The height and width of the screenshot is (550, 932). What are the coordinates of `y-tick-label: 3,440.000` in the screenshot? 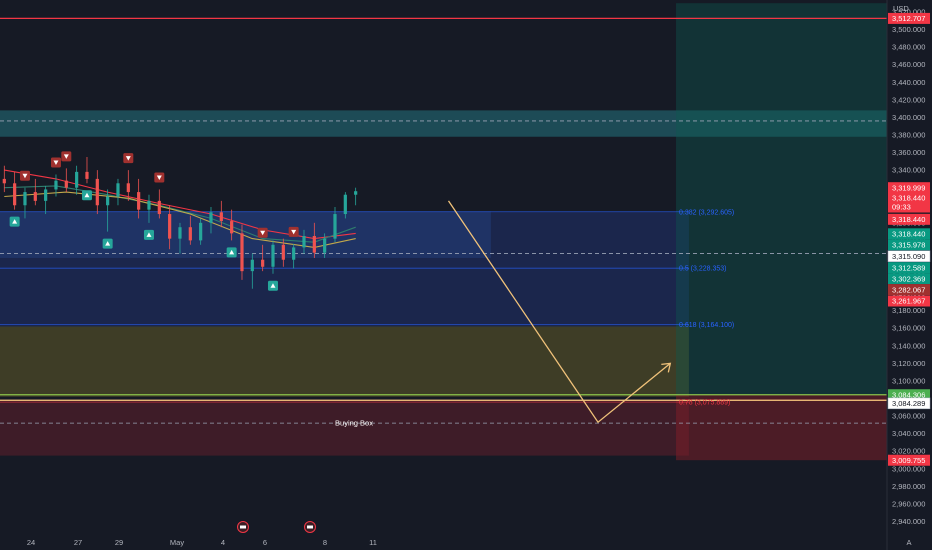 It's located at (908, 82).